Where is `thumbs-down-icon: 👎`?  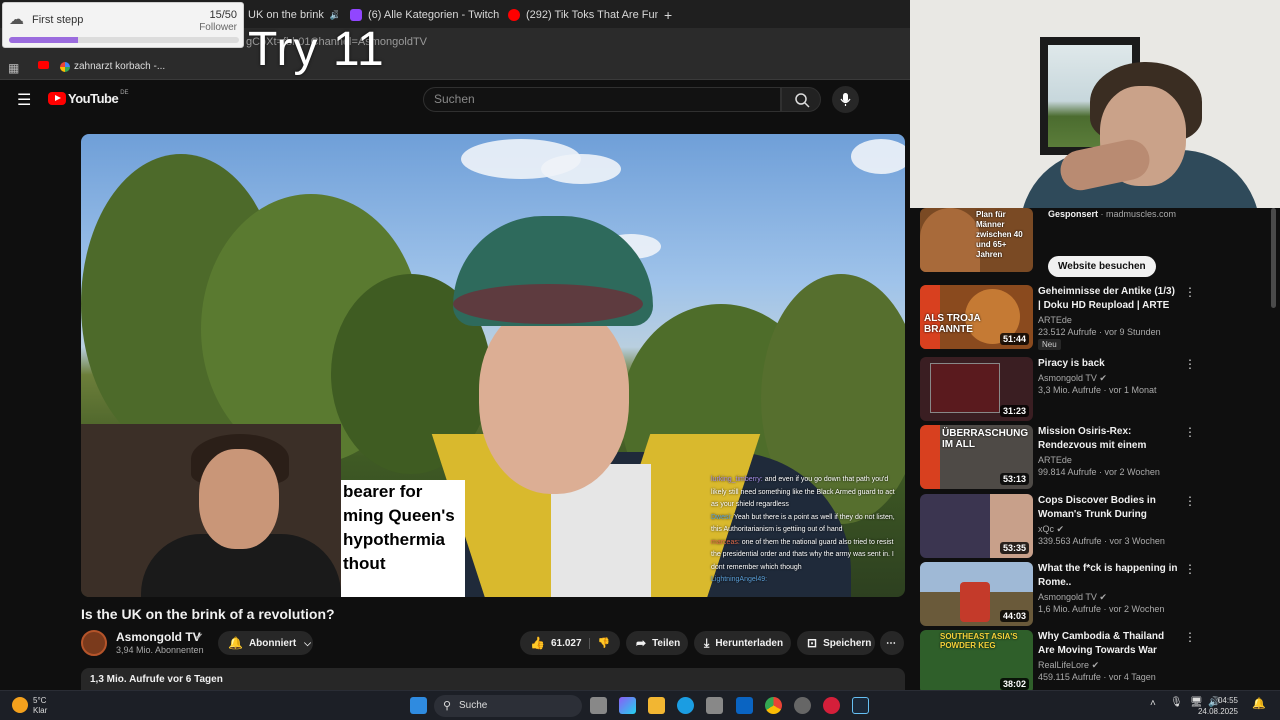 thumbs-down-icon: 👎 is located at coordinates (599, 643).